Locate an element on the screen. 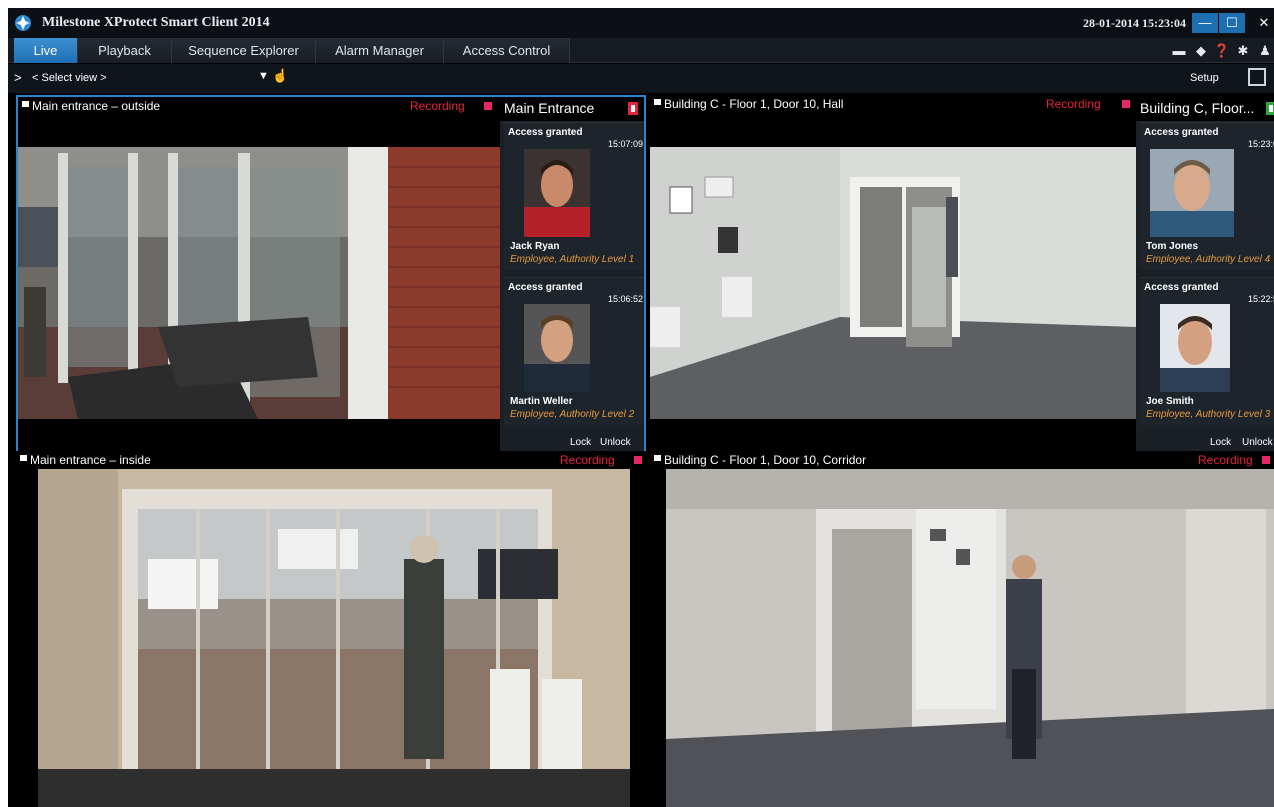  person-role: Employee, Authority Level 3 is located at coordinates (1208, 414).